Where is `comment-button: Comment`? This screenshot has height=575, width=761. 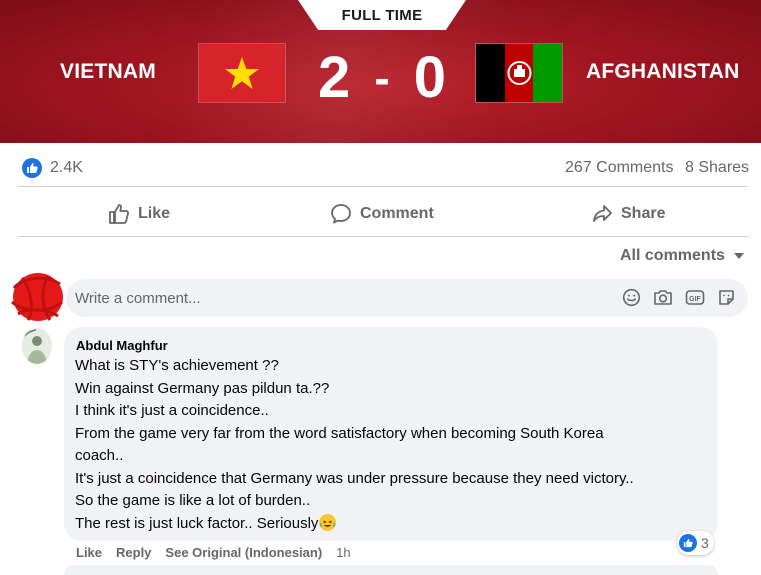 comment-button: Comment is located at coordinates (382, 214).